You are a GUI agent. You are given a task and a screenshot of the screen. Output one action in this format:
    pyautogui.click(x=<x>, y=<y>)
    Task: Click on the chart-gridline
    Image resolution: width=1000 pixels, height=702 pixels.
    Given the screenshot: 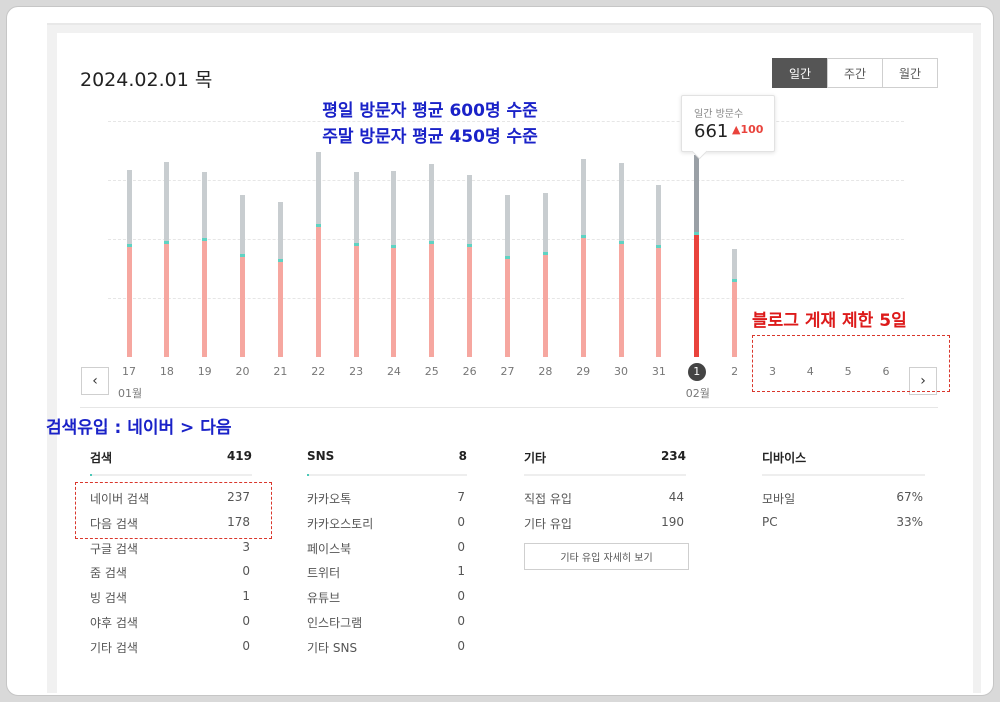 What is the action you would take?
    pyautogui.click(x=506, y=180)
    